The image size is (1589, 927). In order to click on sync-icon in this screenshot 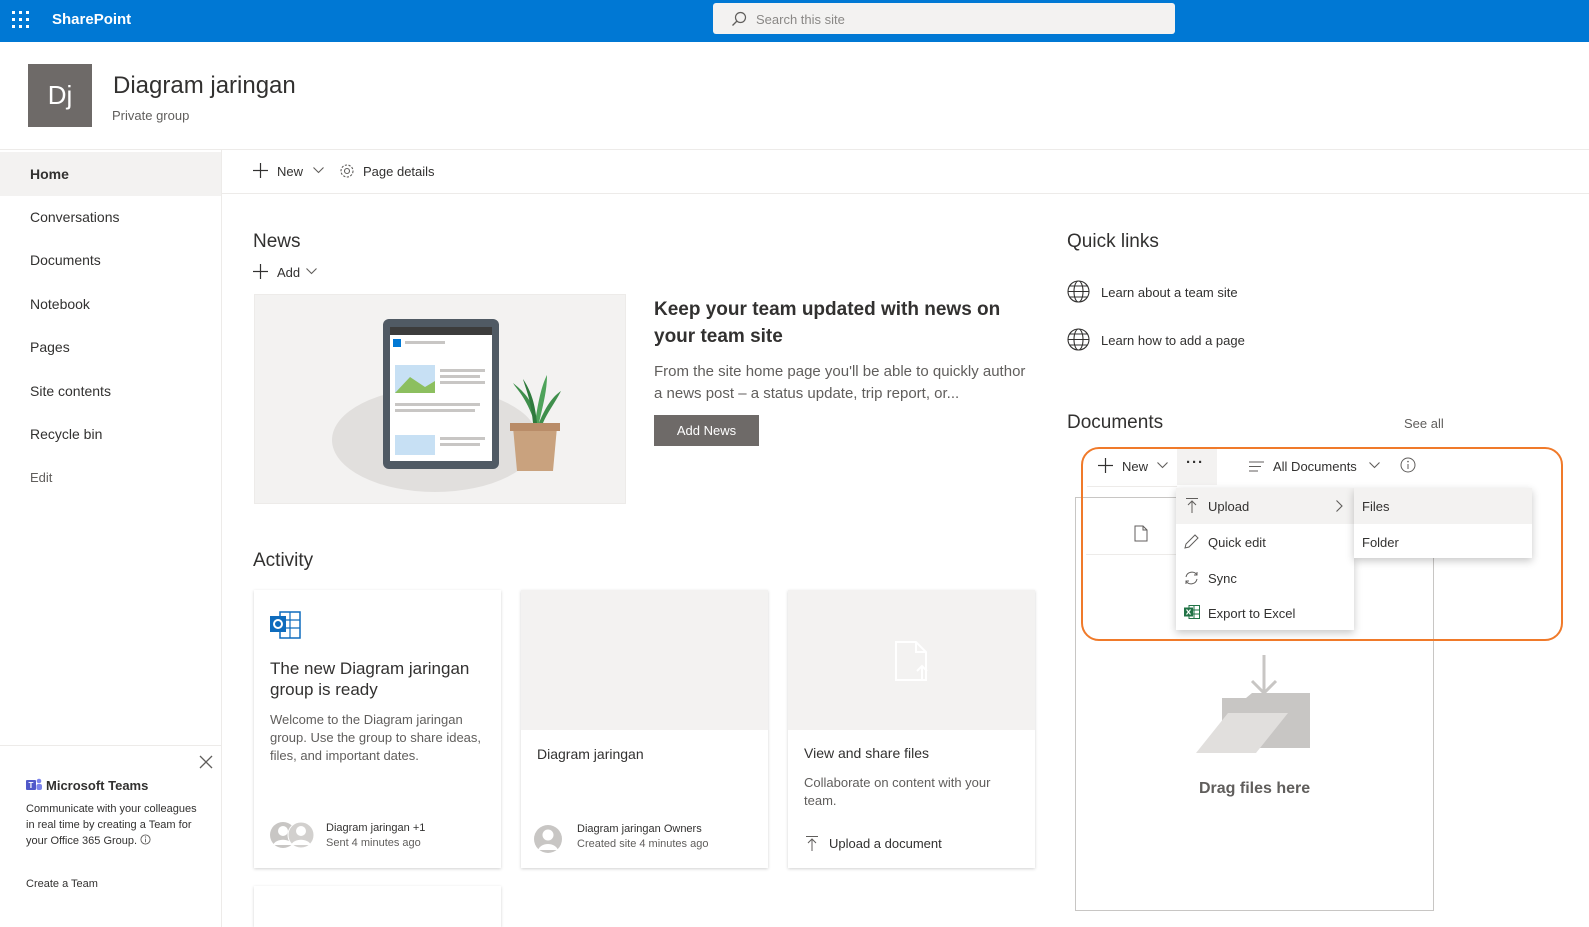, I will do `click(1191, 578)`.